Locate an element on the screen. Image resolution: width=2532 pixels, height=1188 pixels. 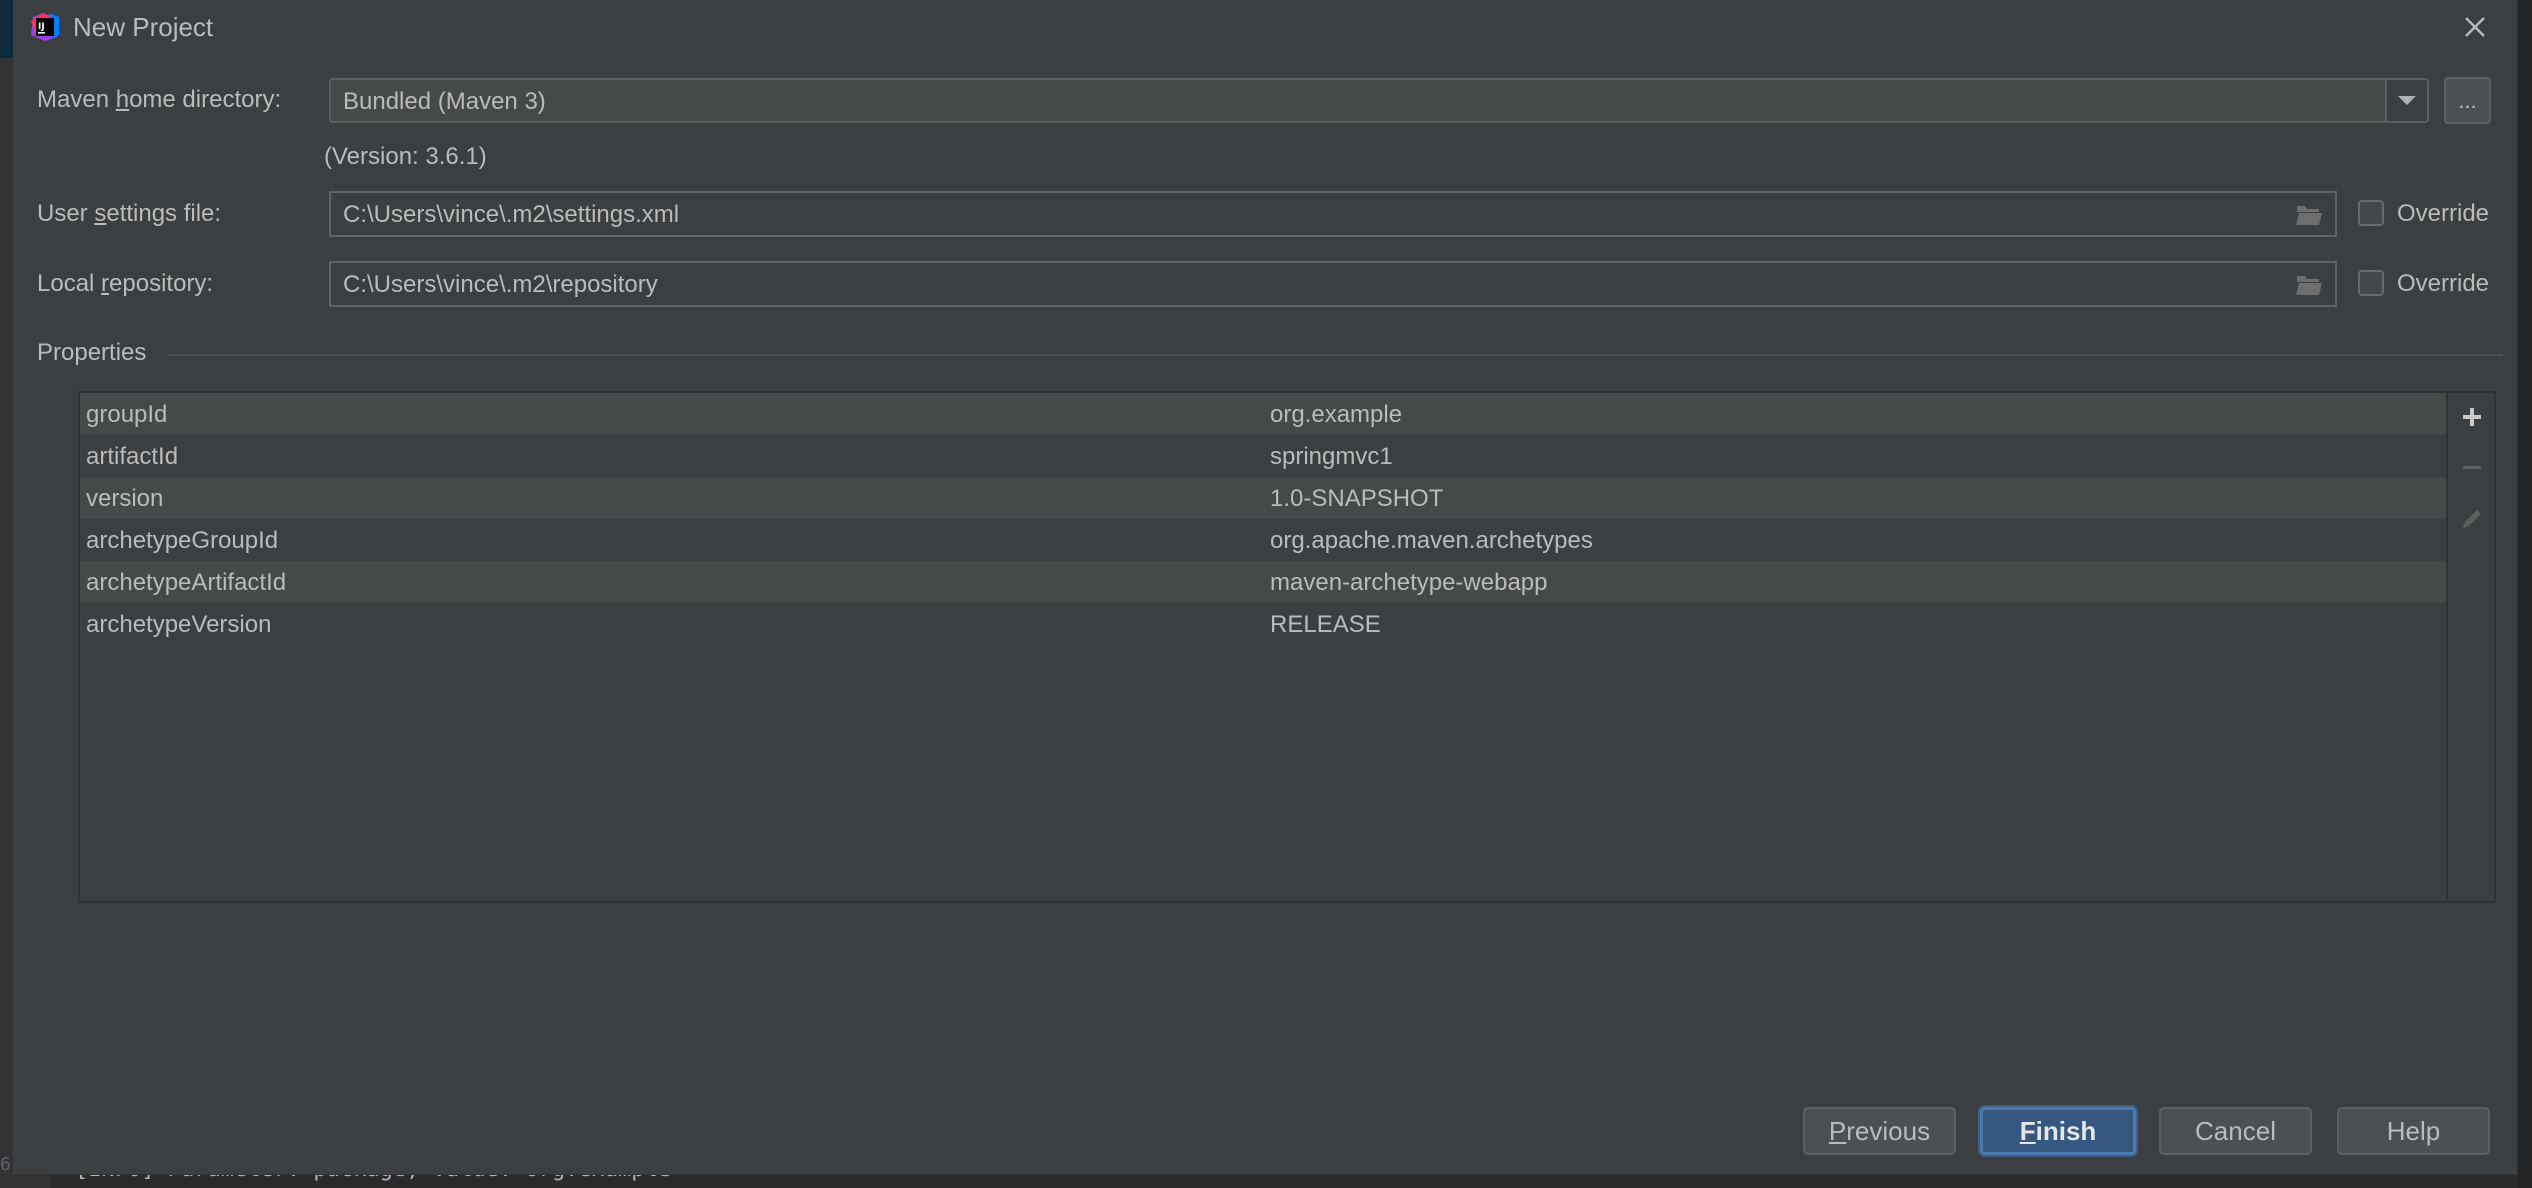
table-row: groupId org.example is located at coordinates (1263, 414).